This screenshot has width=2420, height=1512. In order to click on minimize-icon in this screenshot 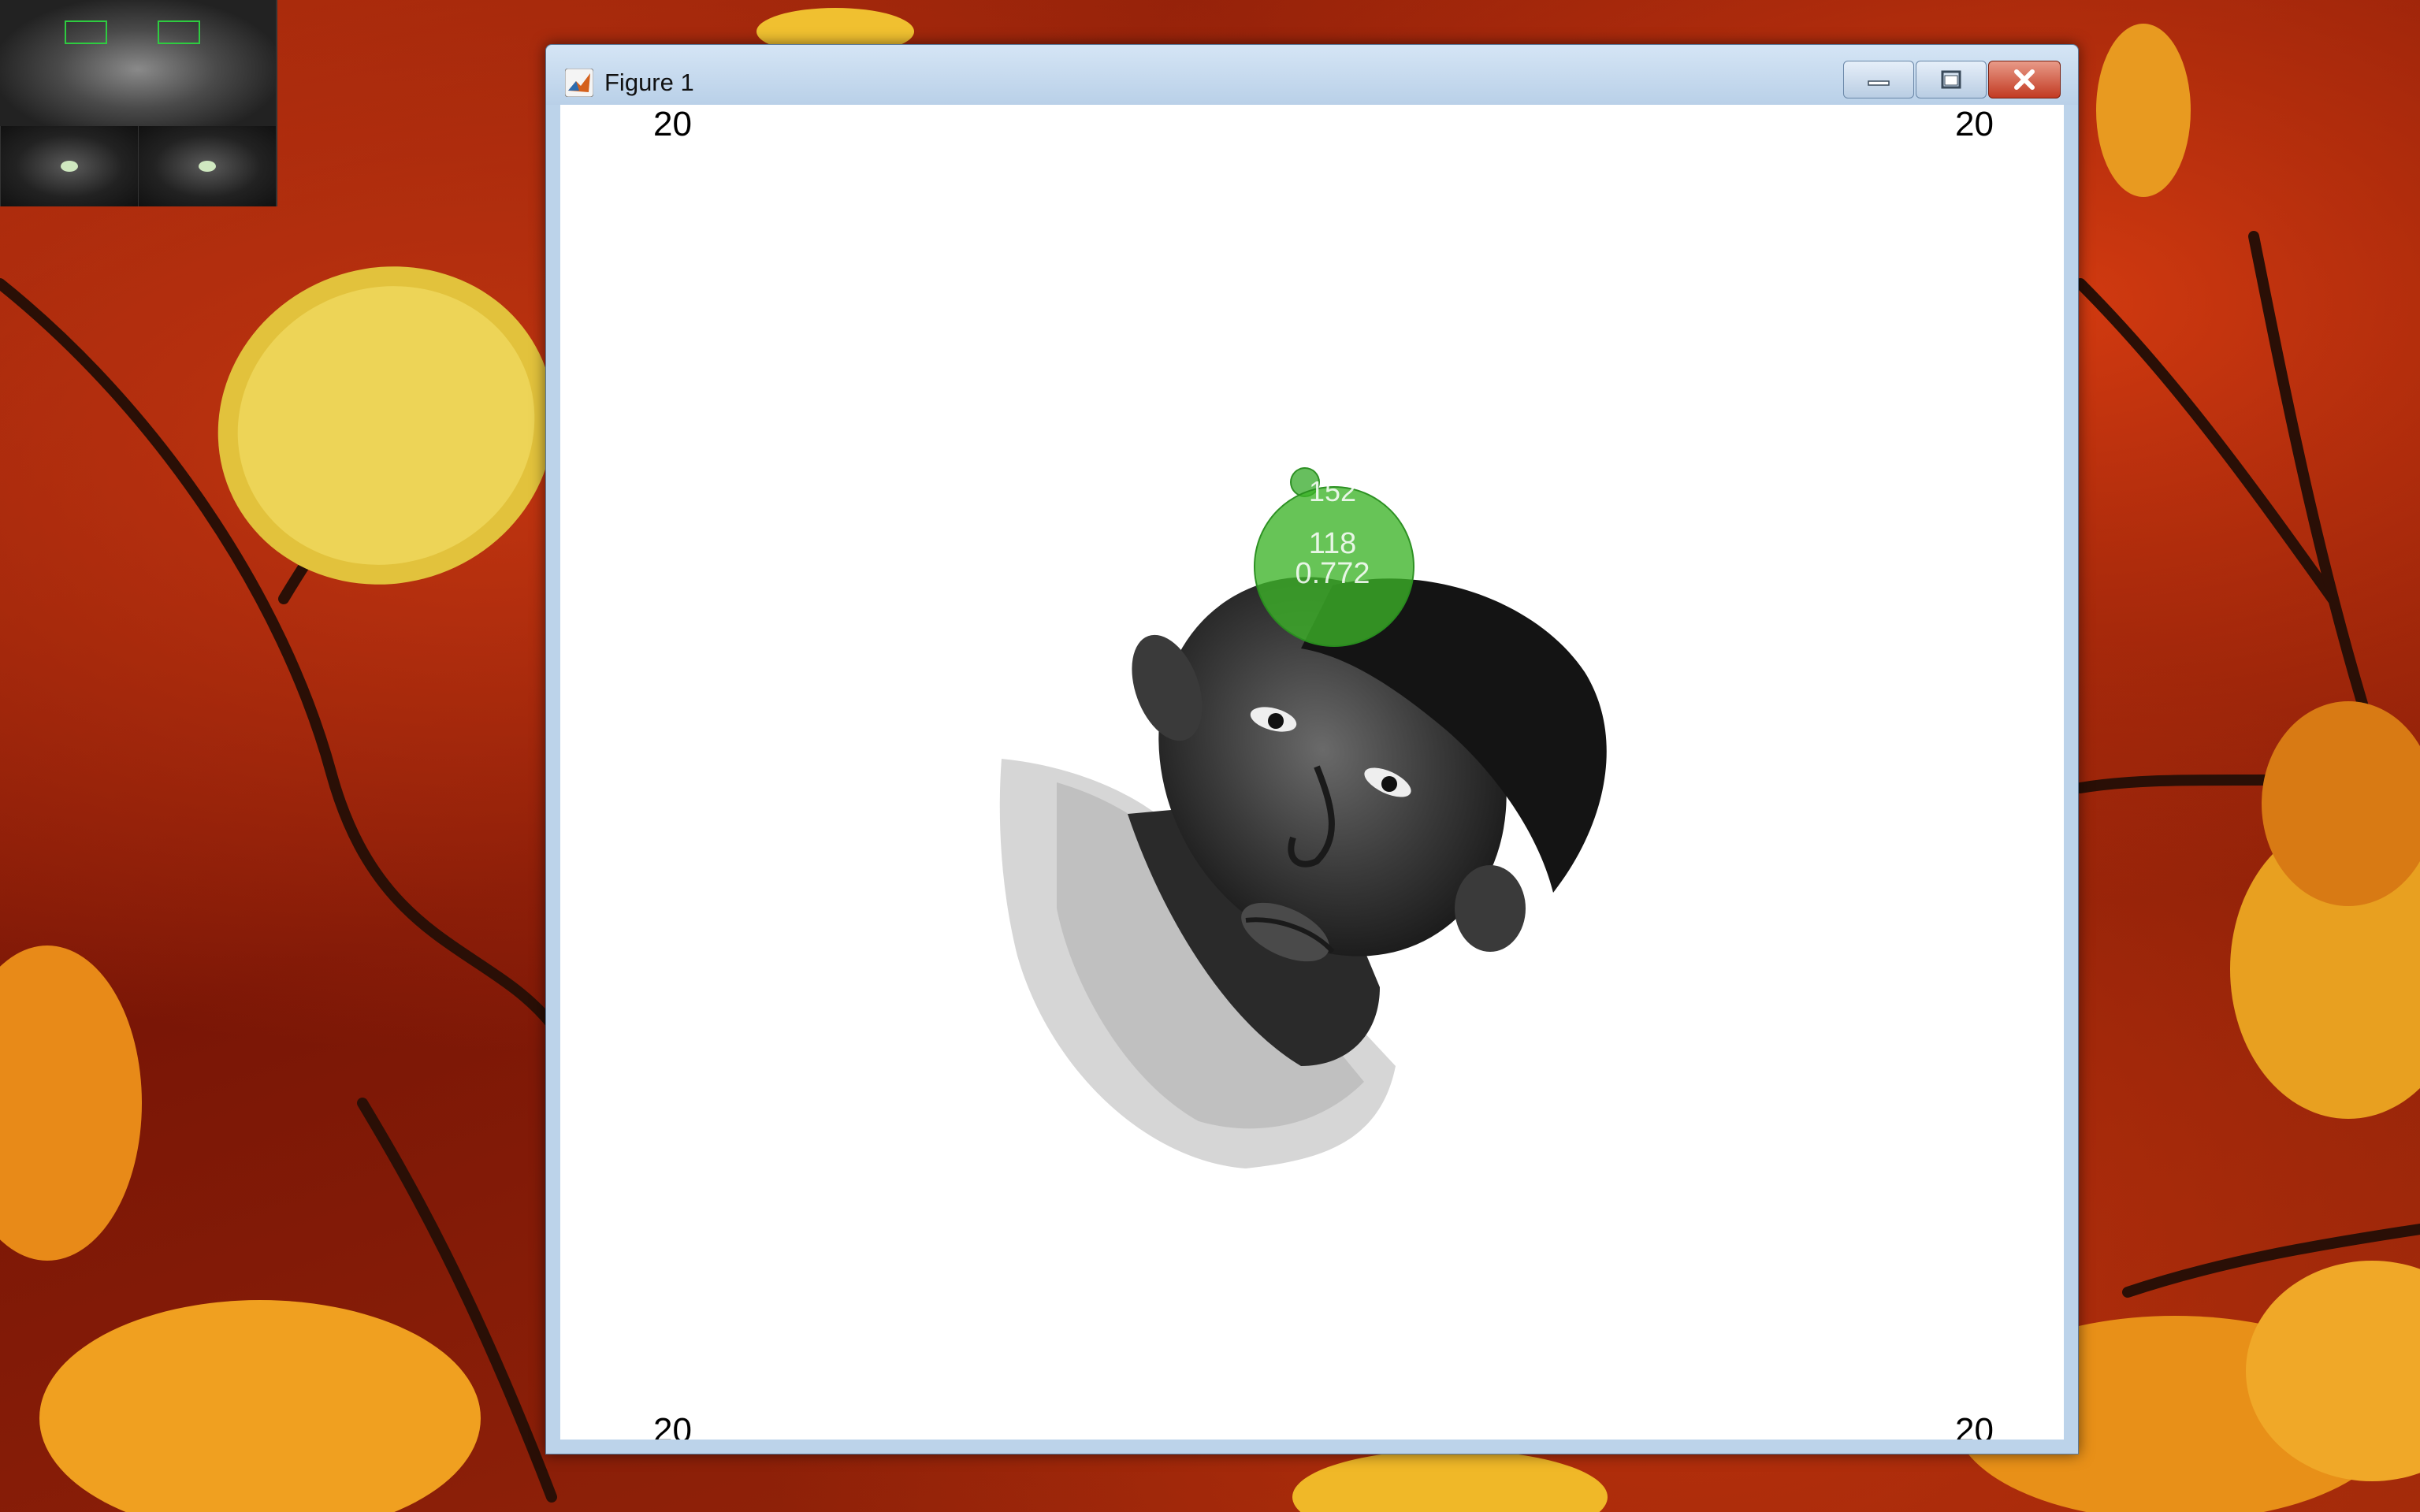, I will do `click(1879, 83)`.